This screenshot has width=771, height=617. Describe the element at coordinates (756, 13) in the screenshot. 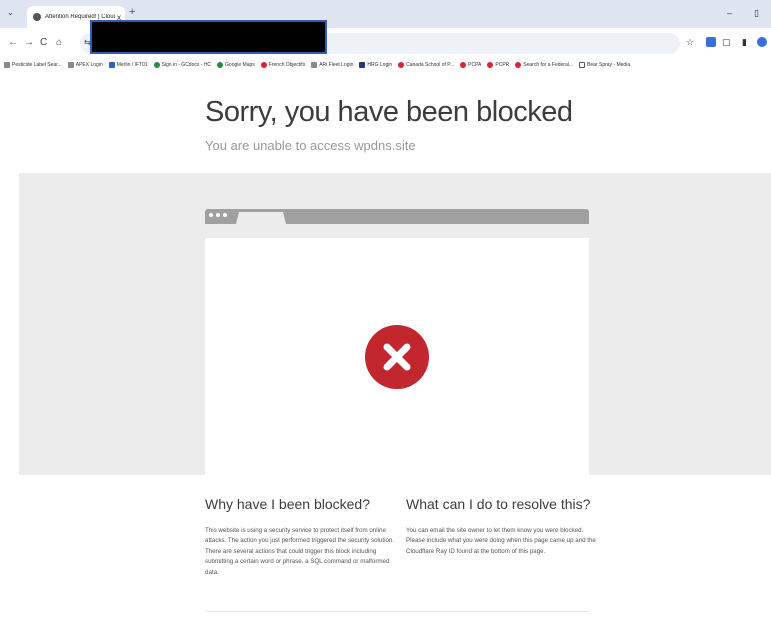

I see `restore-icon: ▯` at that location.